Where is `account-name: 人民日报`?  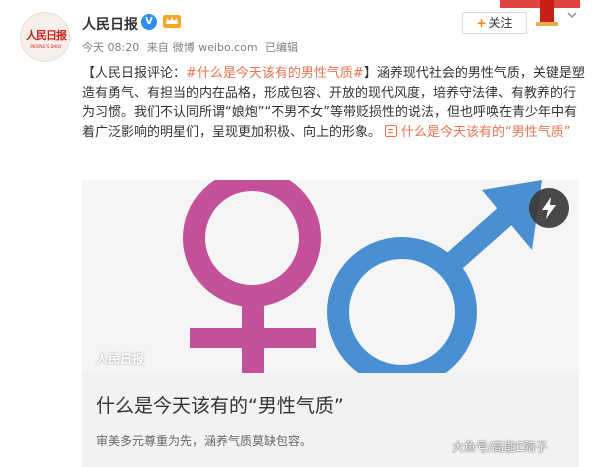 account-name: 人民日报 is located at coordinates (110, 24).